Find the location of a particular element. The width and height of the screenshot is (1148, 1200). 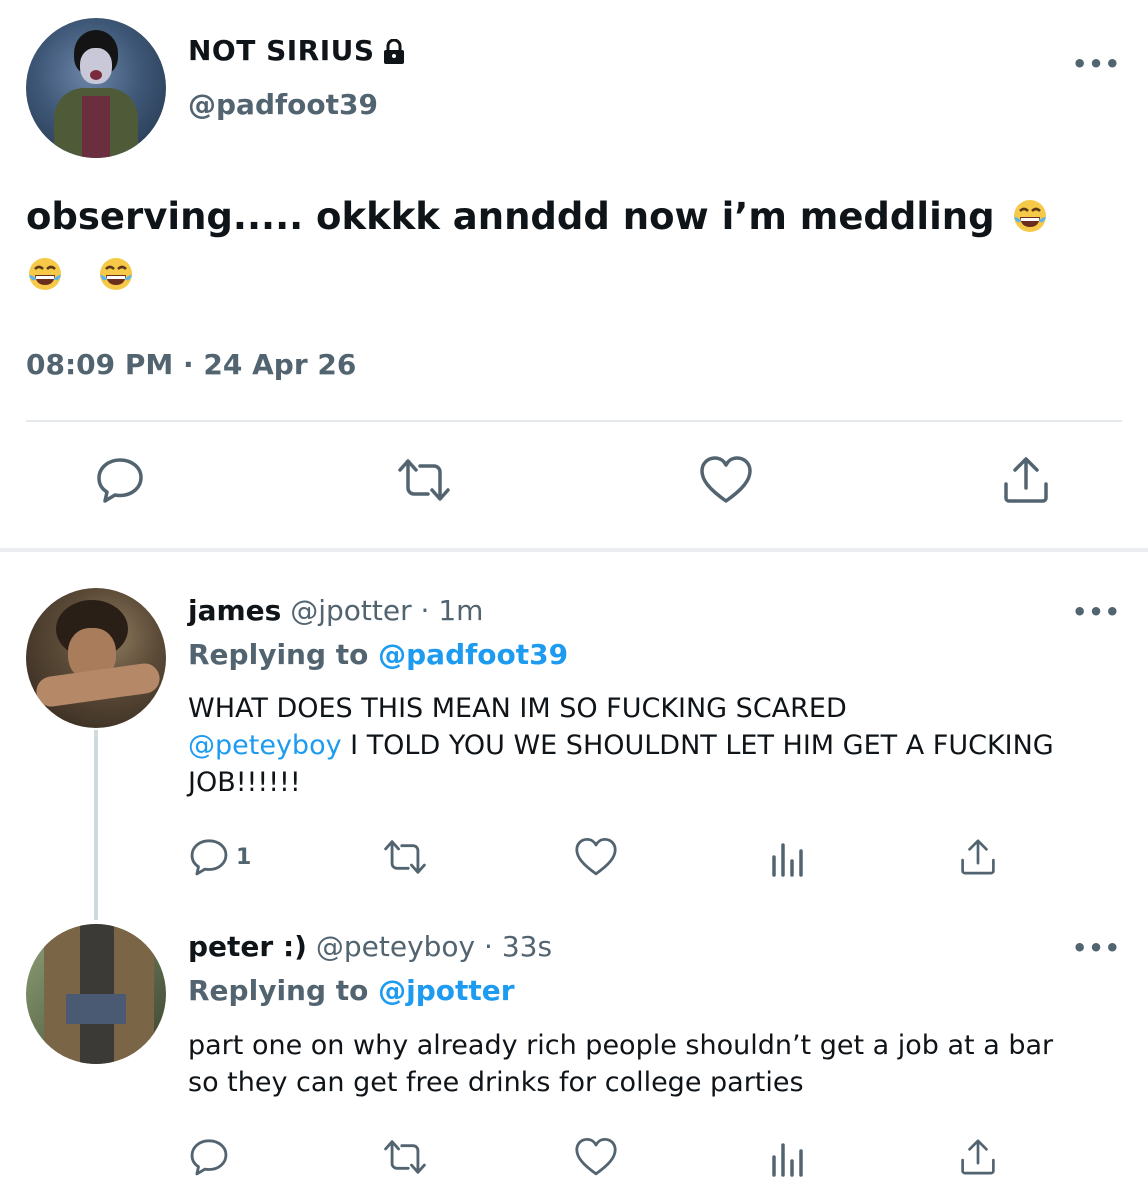

display-name-text: NOT SIRIUS is located at coordinates (281, 50).